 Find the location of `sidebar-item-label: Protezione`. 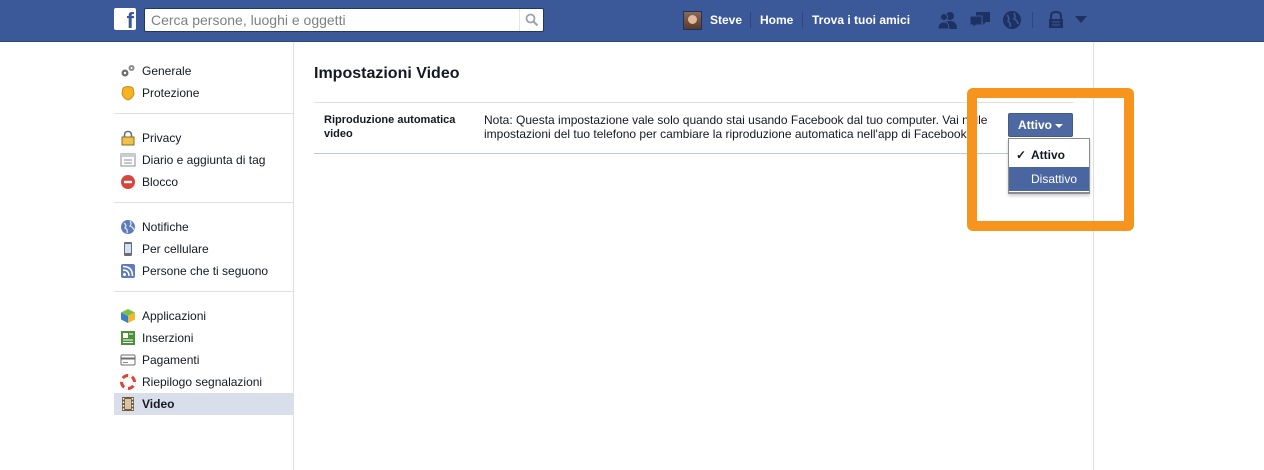

sidebar-item-label: Protezione is located at coordinates (171, 93).